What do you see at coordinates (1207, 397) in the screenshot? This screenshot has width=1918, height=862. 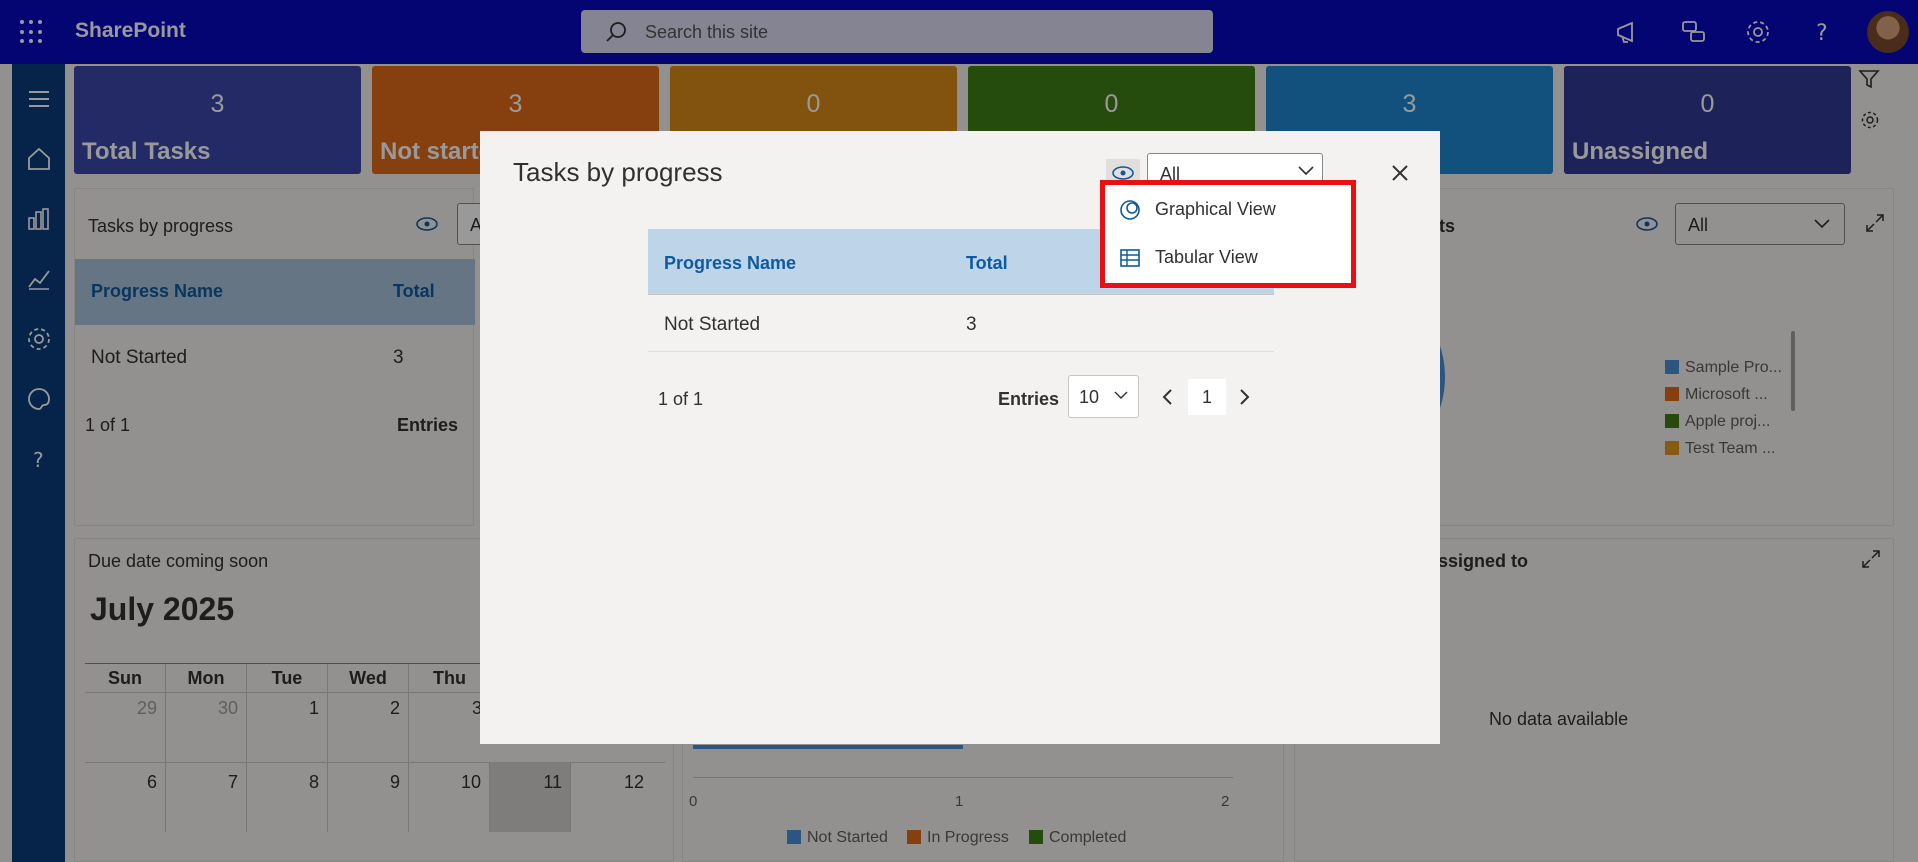 I see `current-page: 1` at bounding box center [1207, 397].